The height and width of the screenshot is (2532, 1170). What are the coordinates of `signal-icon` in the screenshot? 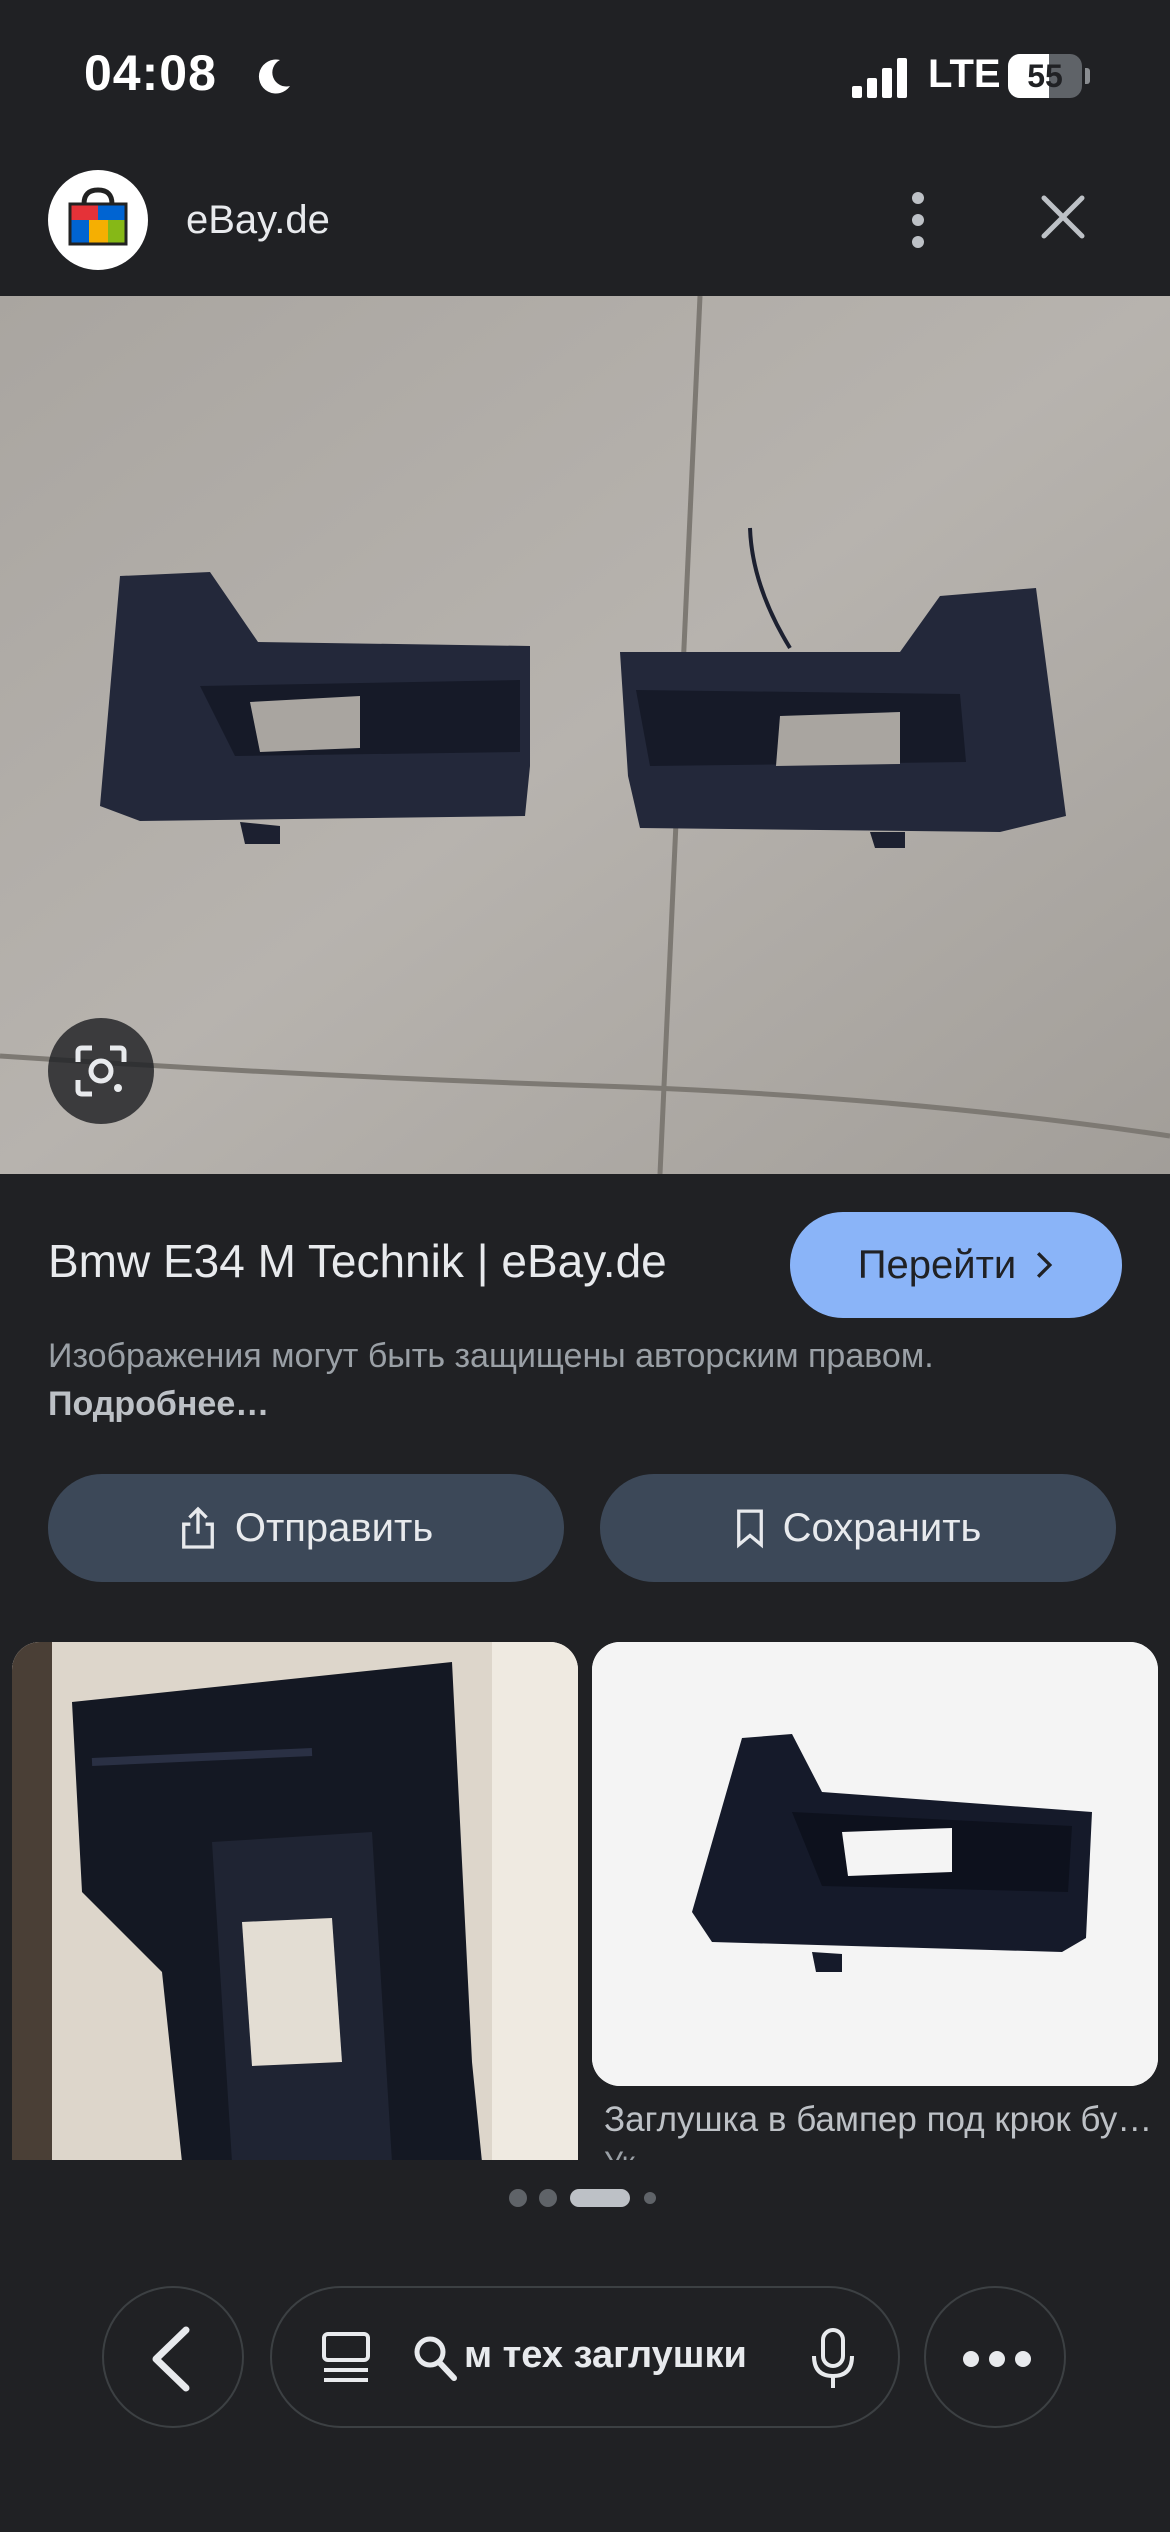 It's located at (879, 78).